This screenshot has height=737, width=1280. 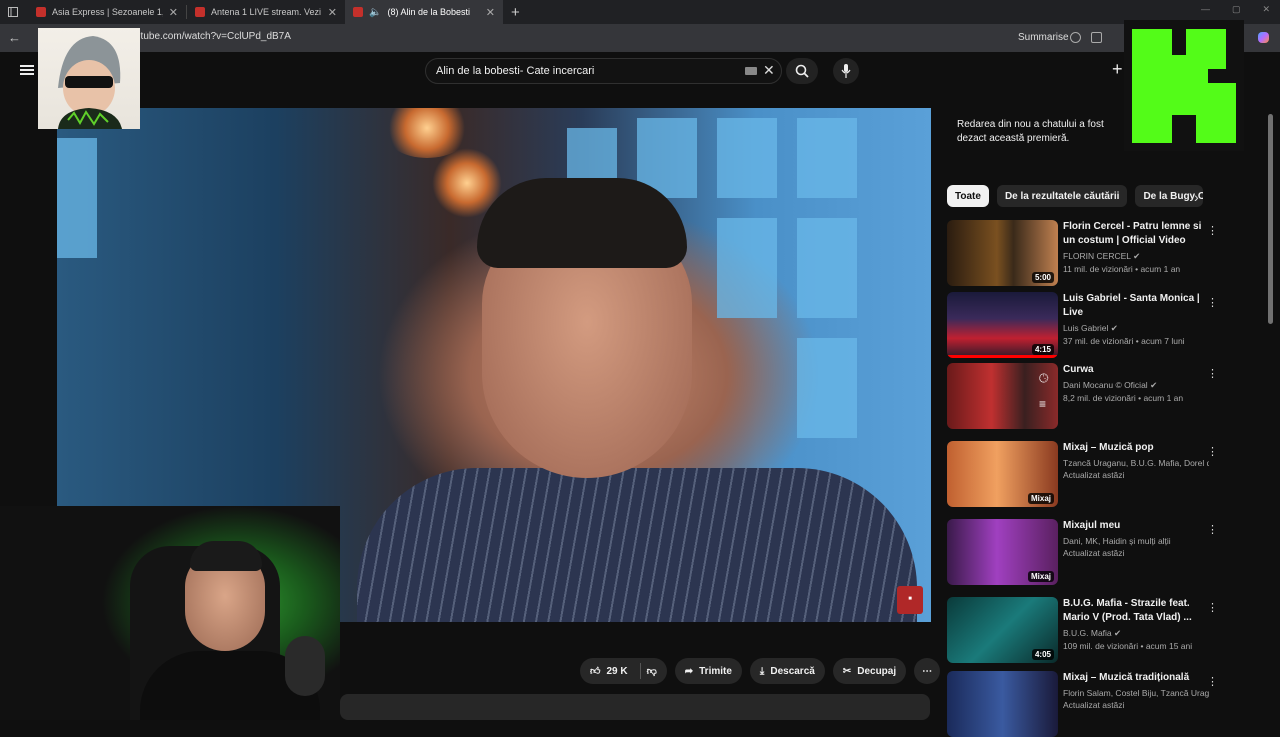 I want to click on video-title: Luis Gabriel - Santa Monica | Live, so click(x=1136, y=306).